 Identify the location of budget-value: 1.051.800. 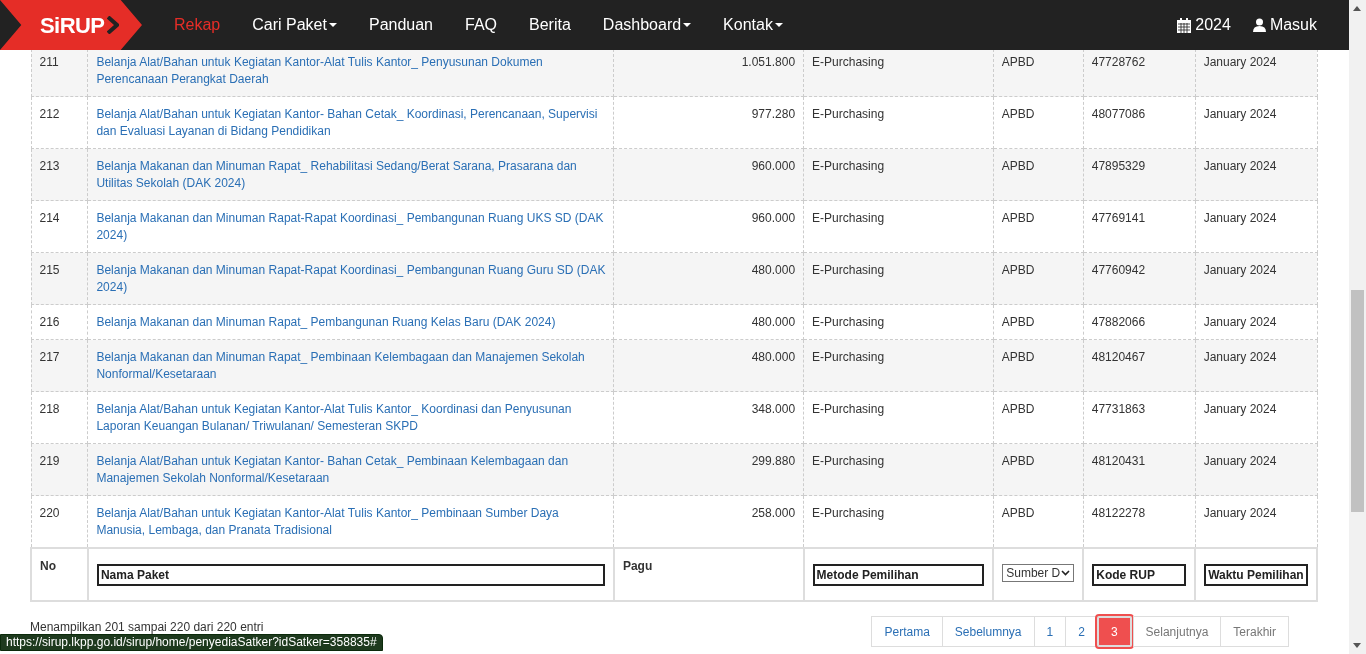
(768, 62).